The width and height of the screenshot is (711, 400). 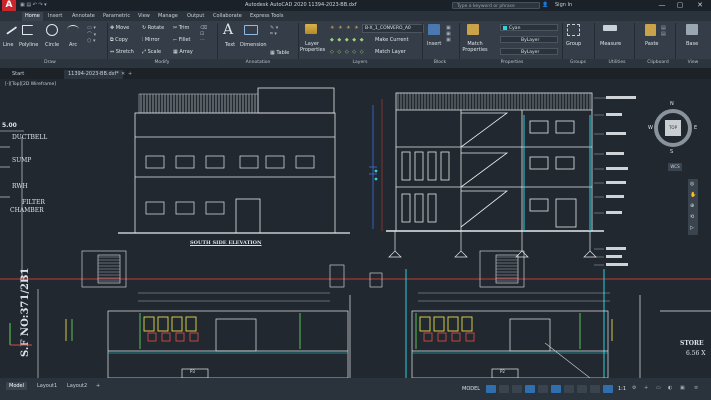 I want to click on grid-toggle, so click(x=491, y=389).